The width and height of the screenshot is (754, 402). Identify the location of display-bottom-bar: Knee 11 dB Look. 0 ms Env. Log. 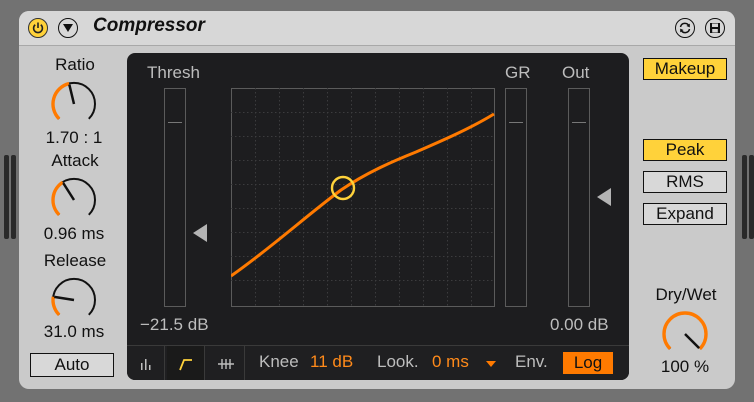
(378, 362).